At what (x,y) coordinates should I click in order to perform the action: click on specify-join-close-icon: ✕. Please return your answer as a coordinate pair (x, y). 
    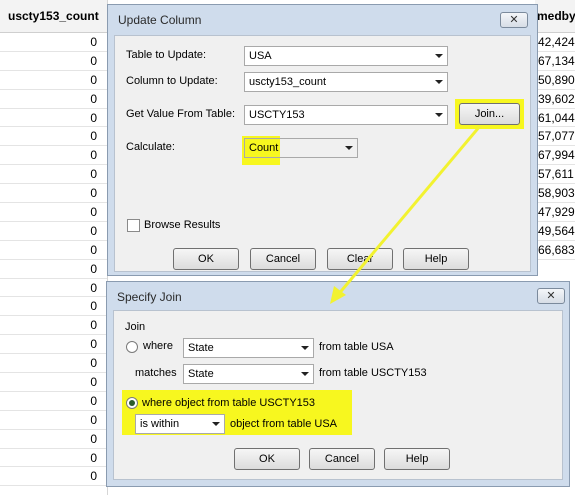
    Looking at the image, I should click on (551, 296).